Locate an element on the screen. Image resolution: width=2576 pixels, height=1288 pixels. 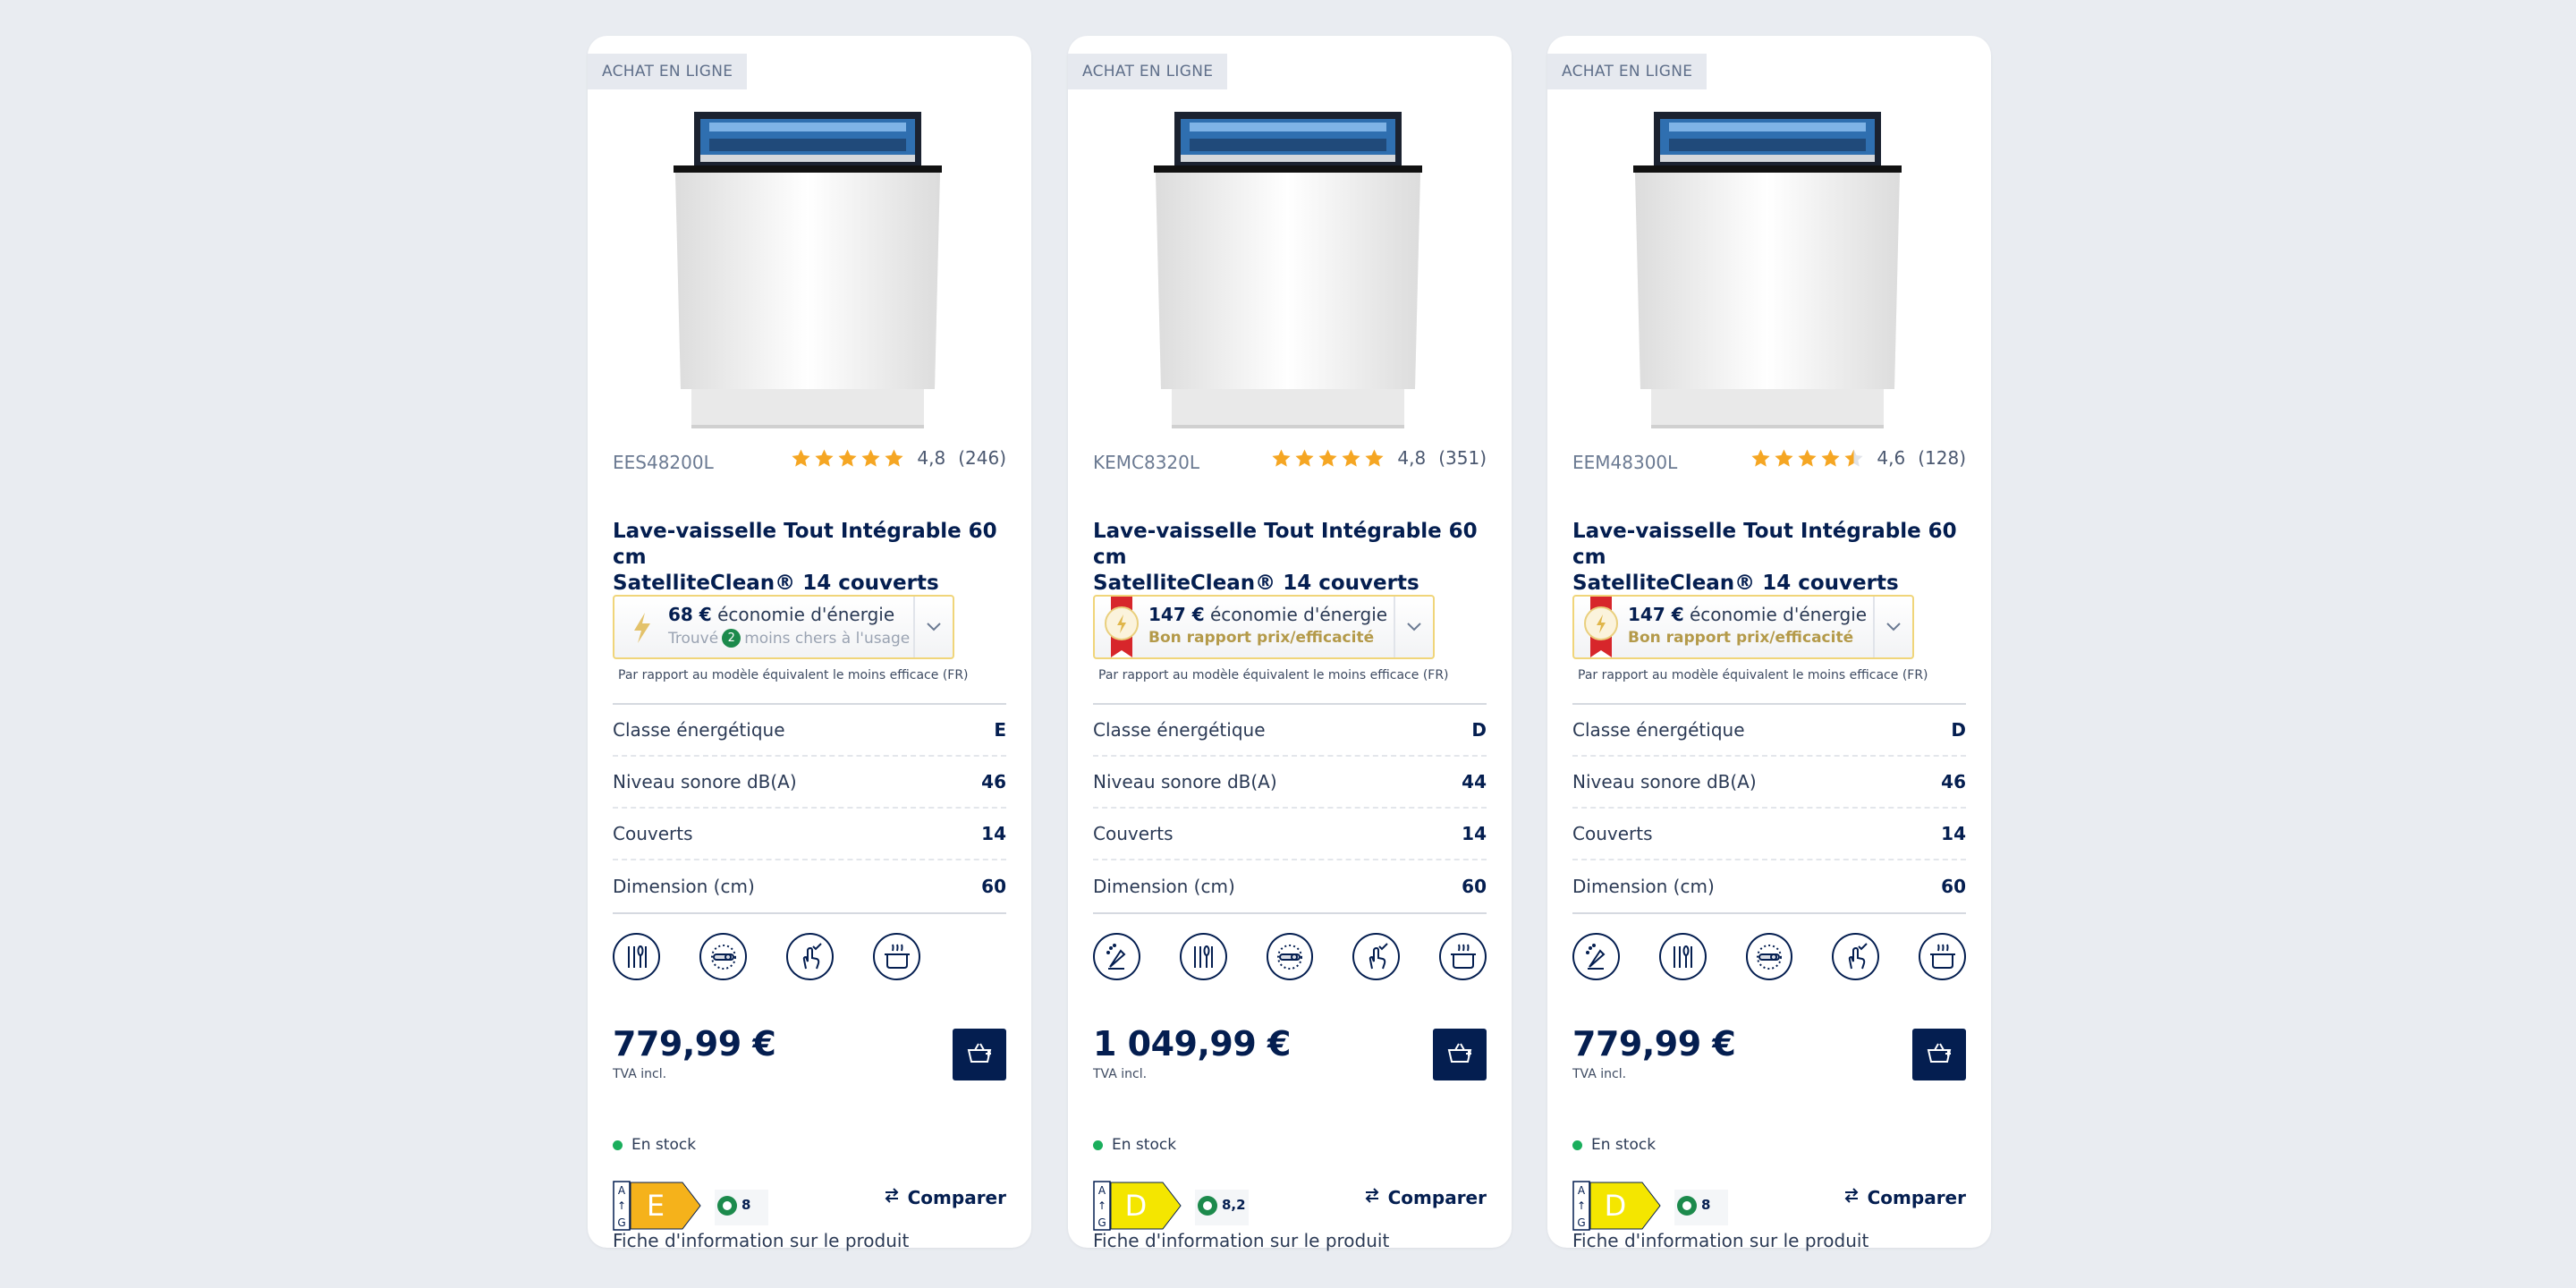
spec-row: Classe énergétique E is located at coordinates (809, 731).